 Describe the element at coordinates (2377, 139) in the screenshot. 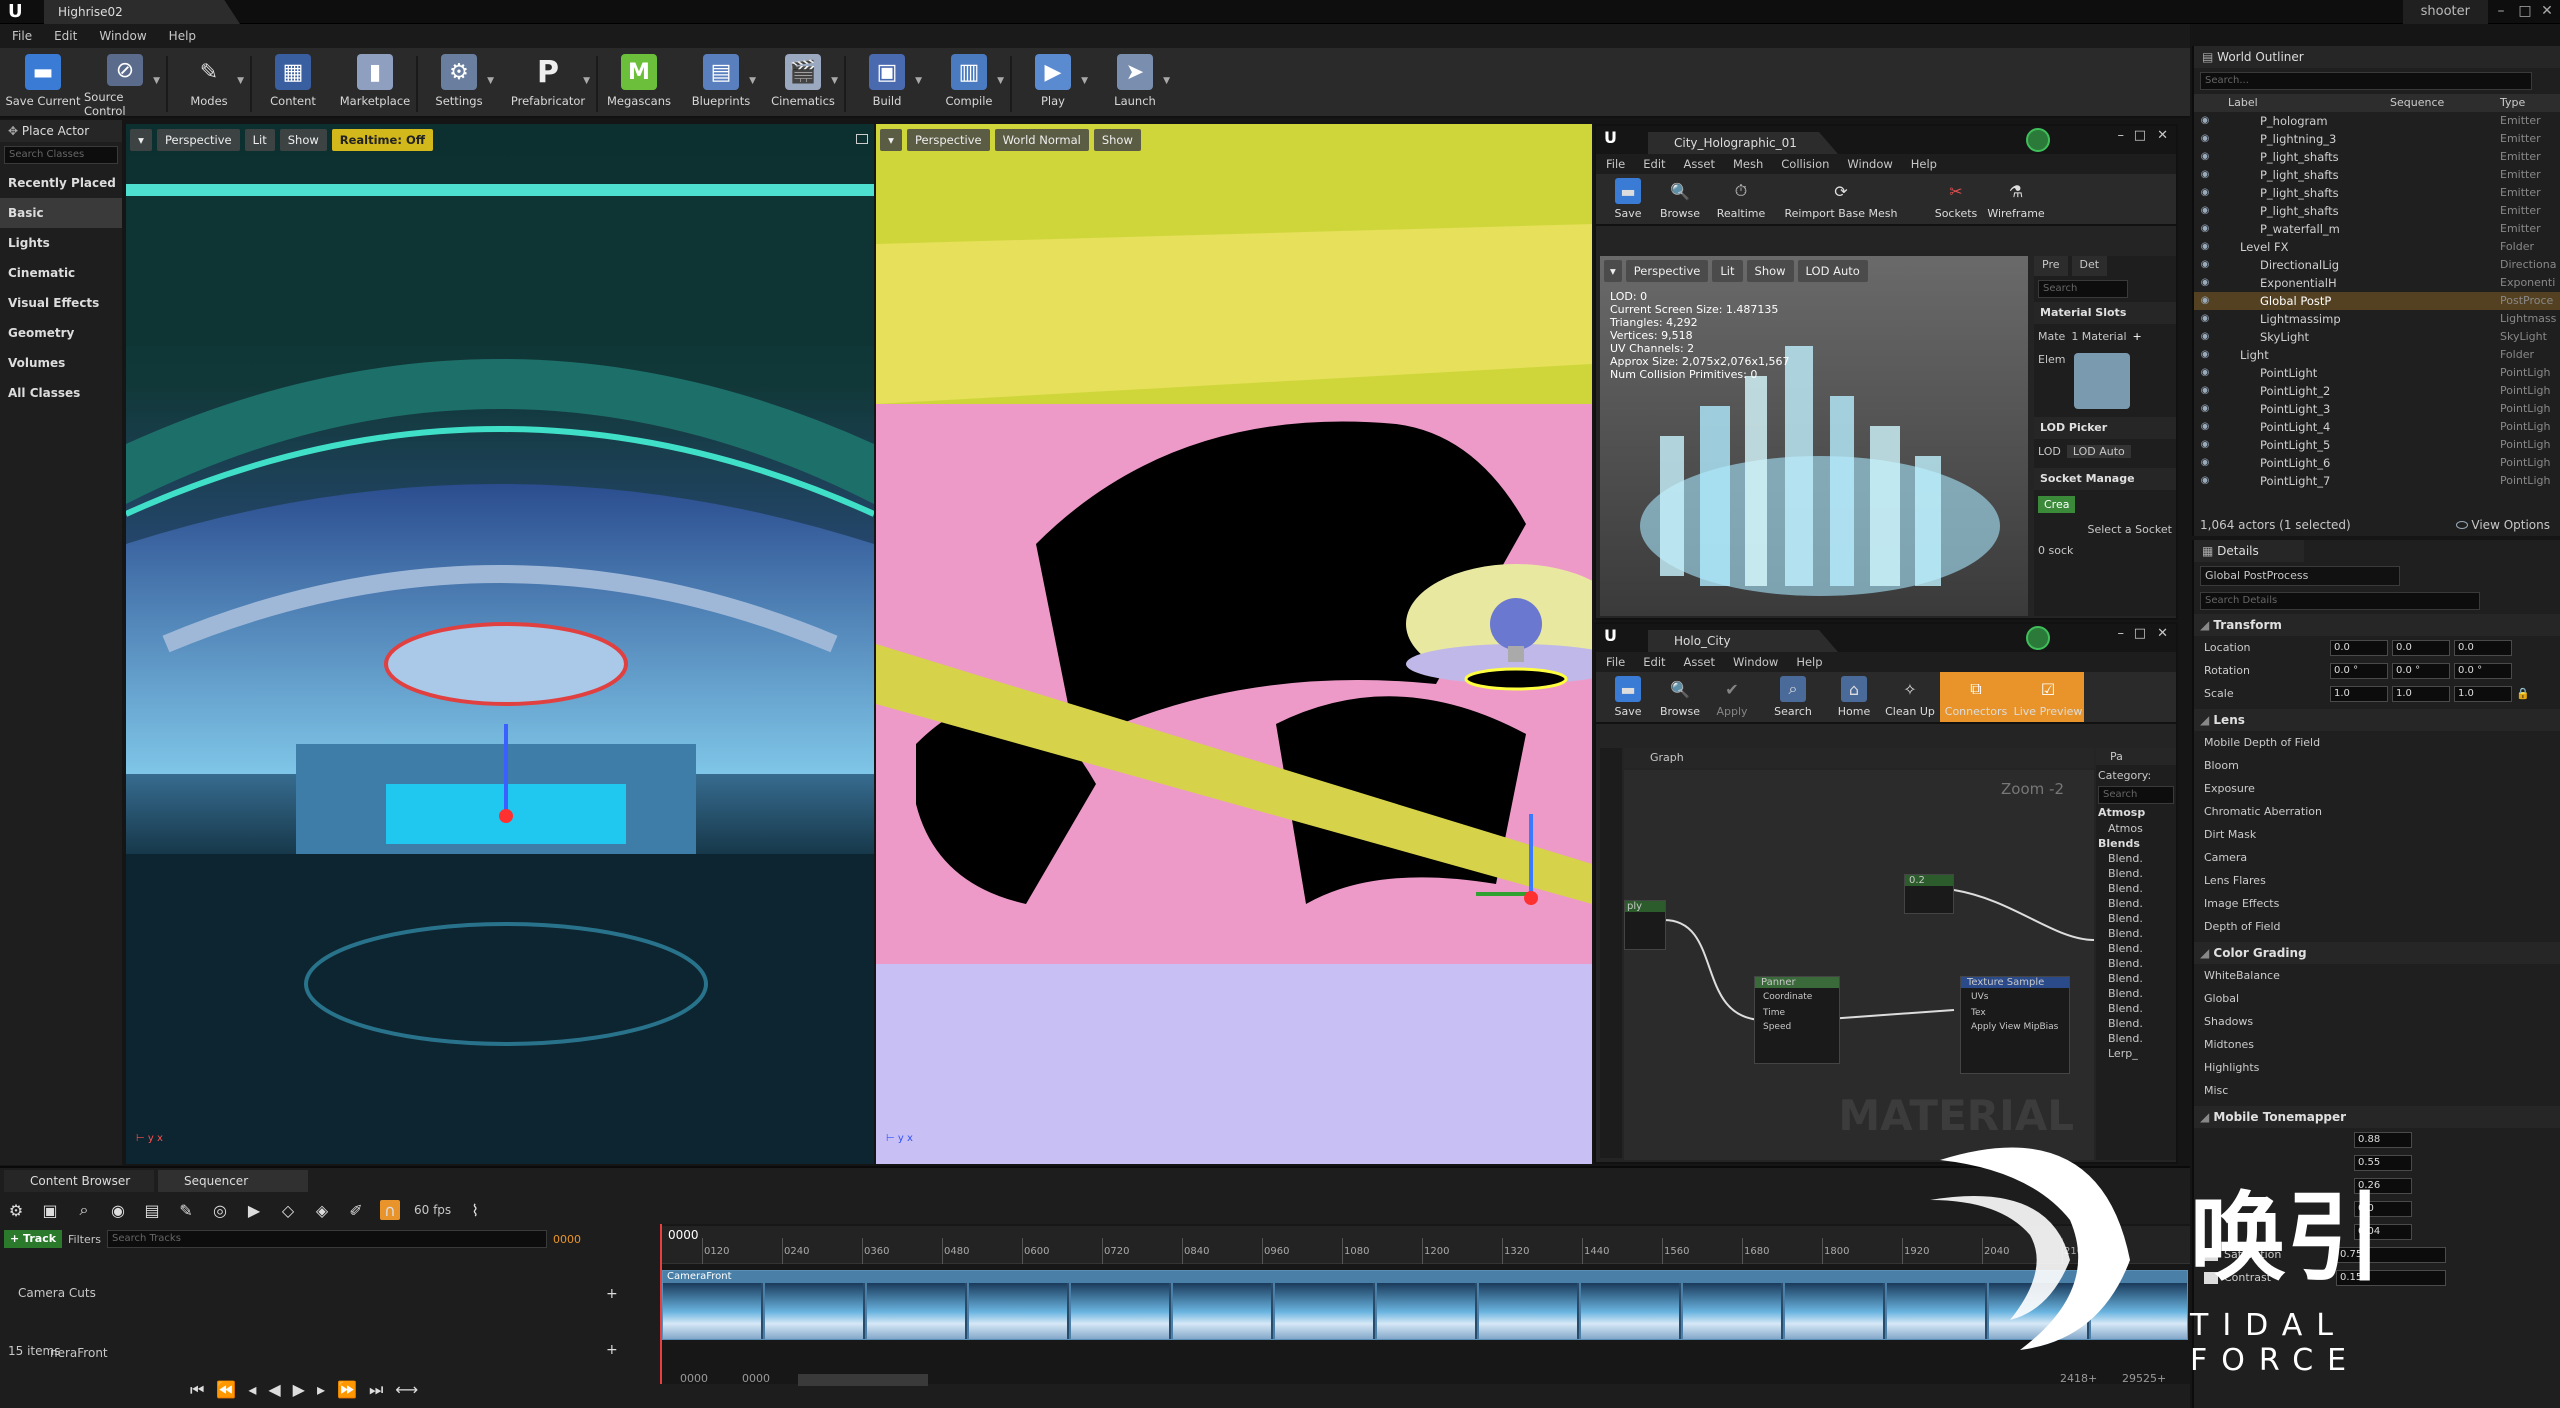

I see `outliner-row: ◉ P_lightning_3 Emitter` at that location.